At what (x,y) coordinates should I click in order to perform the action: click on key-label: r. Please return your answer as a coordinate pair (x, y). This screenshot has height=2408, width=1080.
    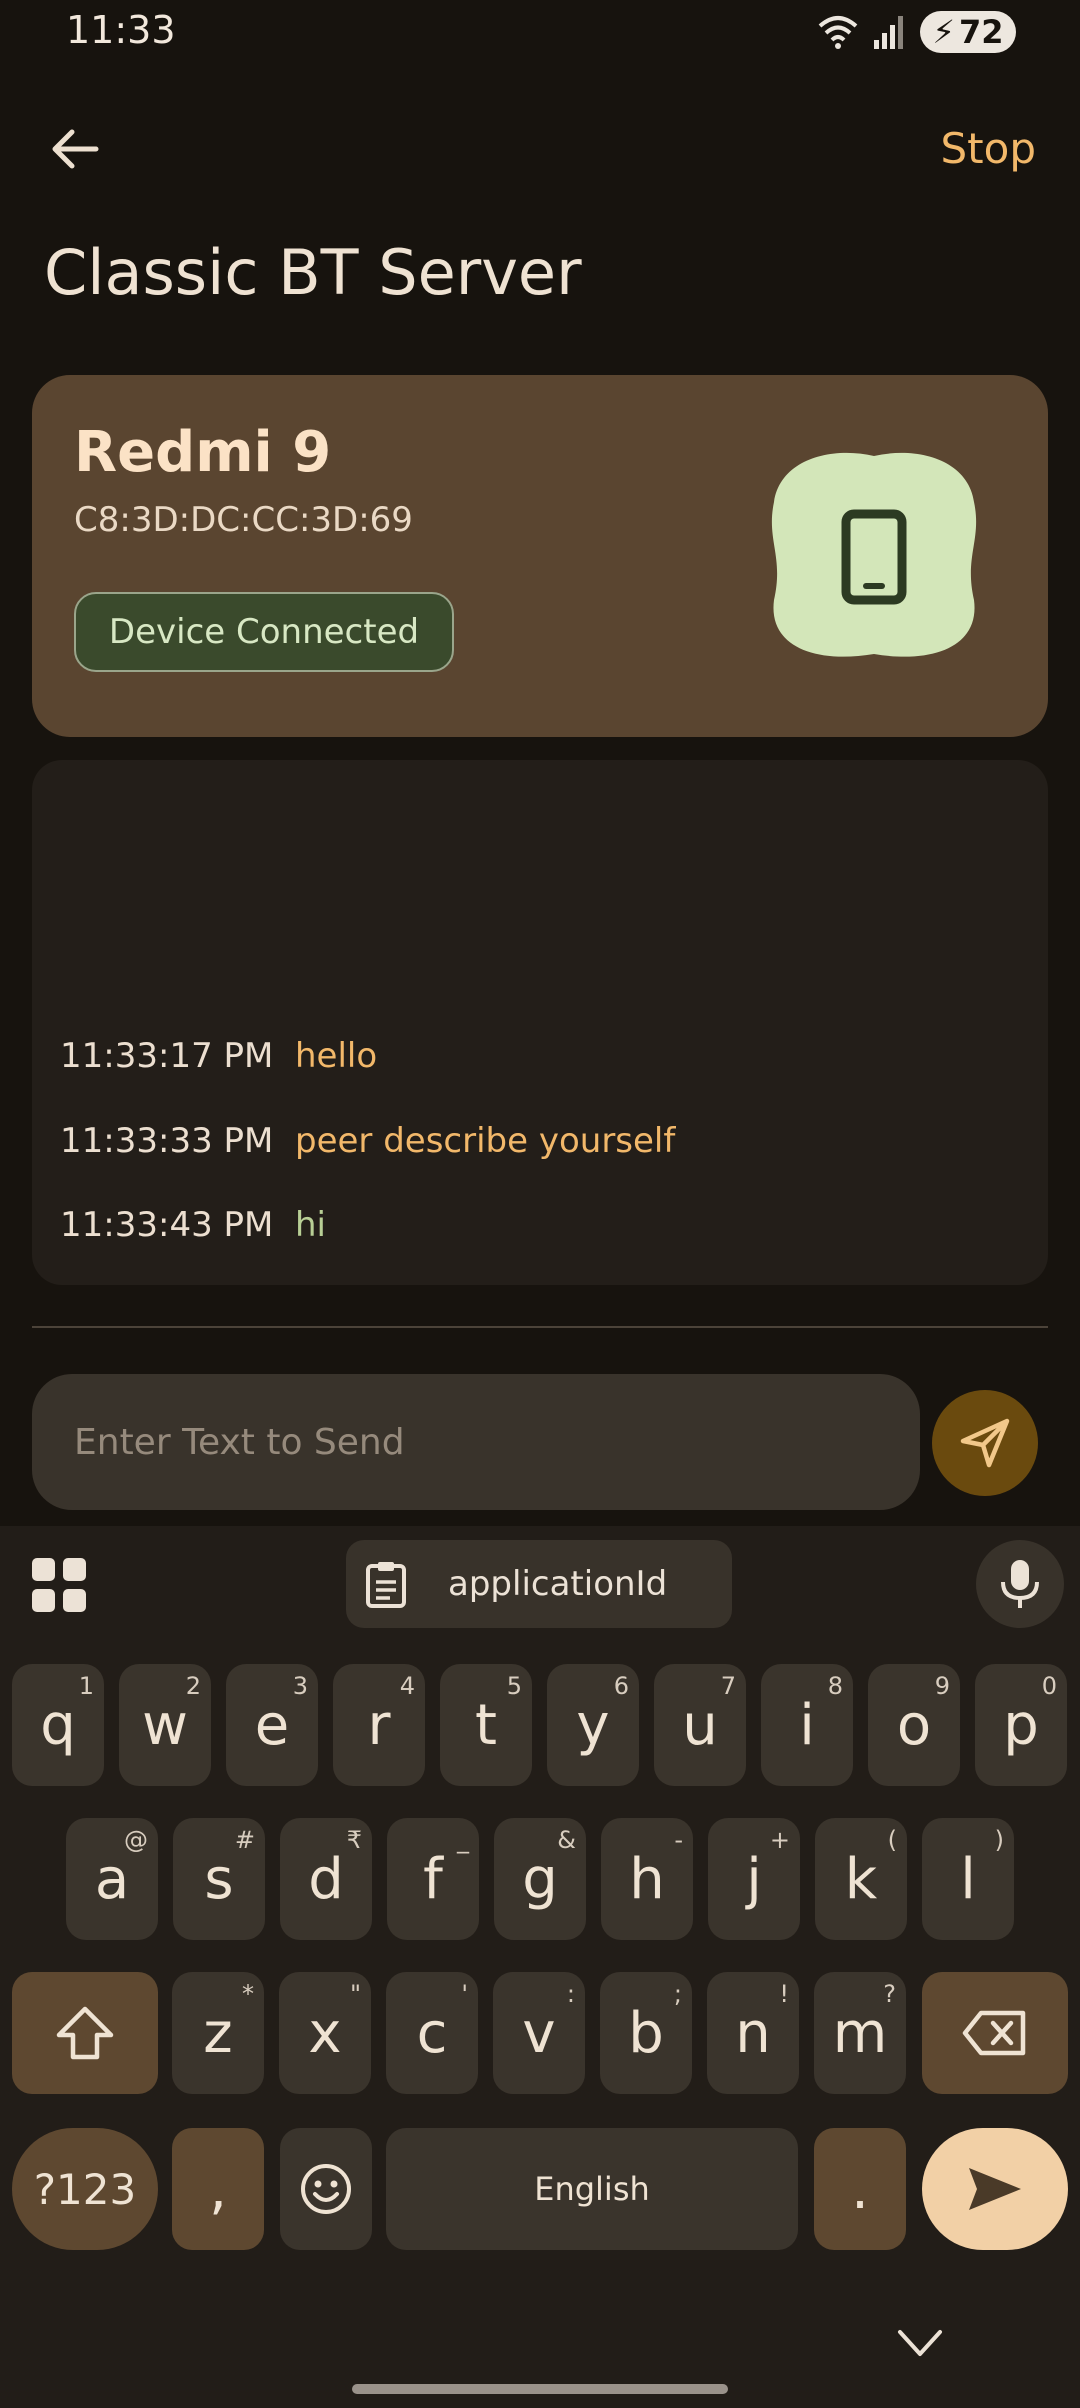
    Looking at the image, I should click on (379, 1725).